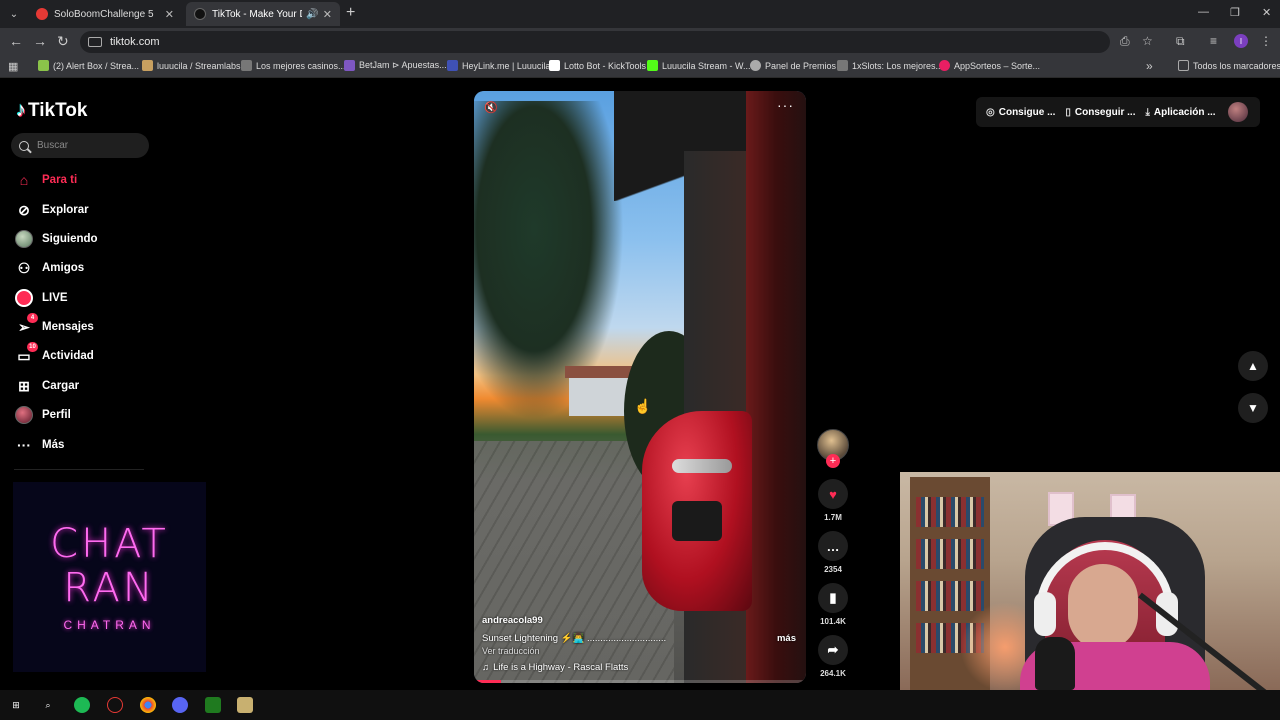  Describe the element at coordinates (640, 620) in the screenshot. I see `video-author: andreacola99` at that location.